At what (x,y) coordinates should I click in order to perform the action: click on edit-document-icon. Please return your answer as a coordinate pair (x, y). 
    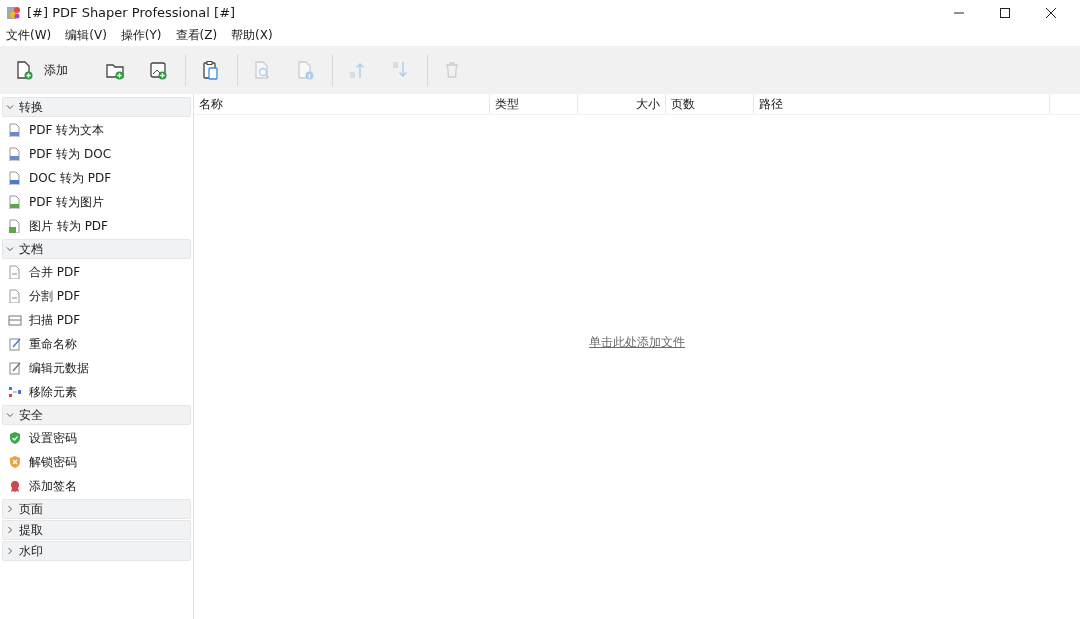
    Looking at the image, I should click on (15, 368).